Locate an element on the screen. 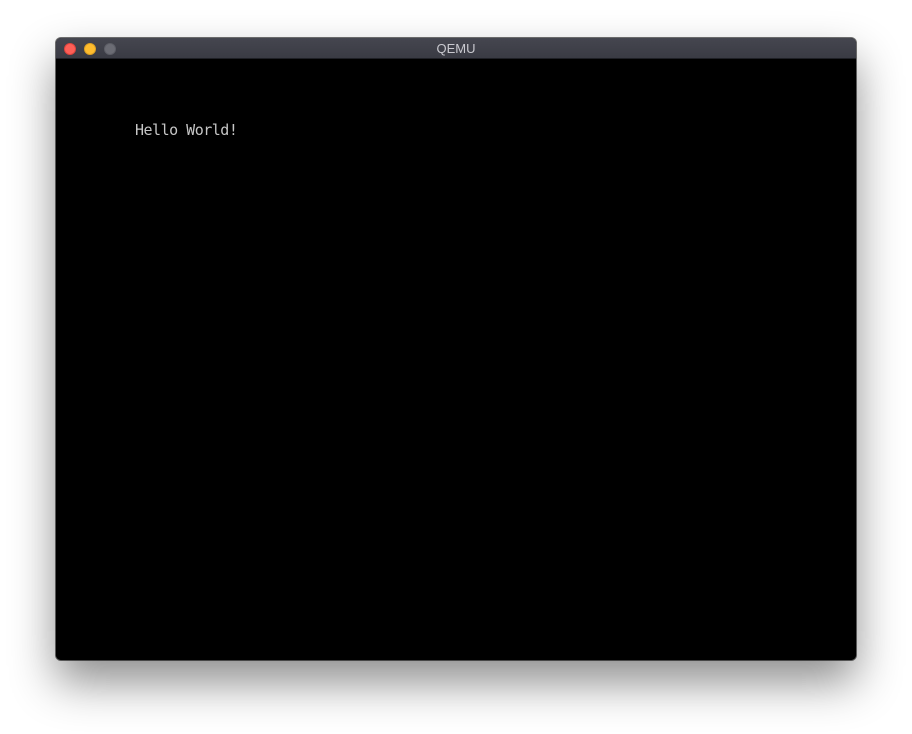 This screenshot has width=912, height=734. window-titlebar: QEMU is located at coordinates (456, 48).